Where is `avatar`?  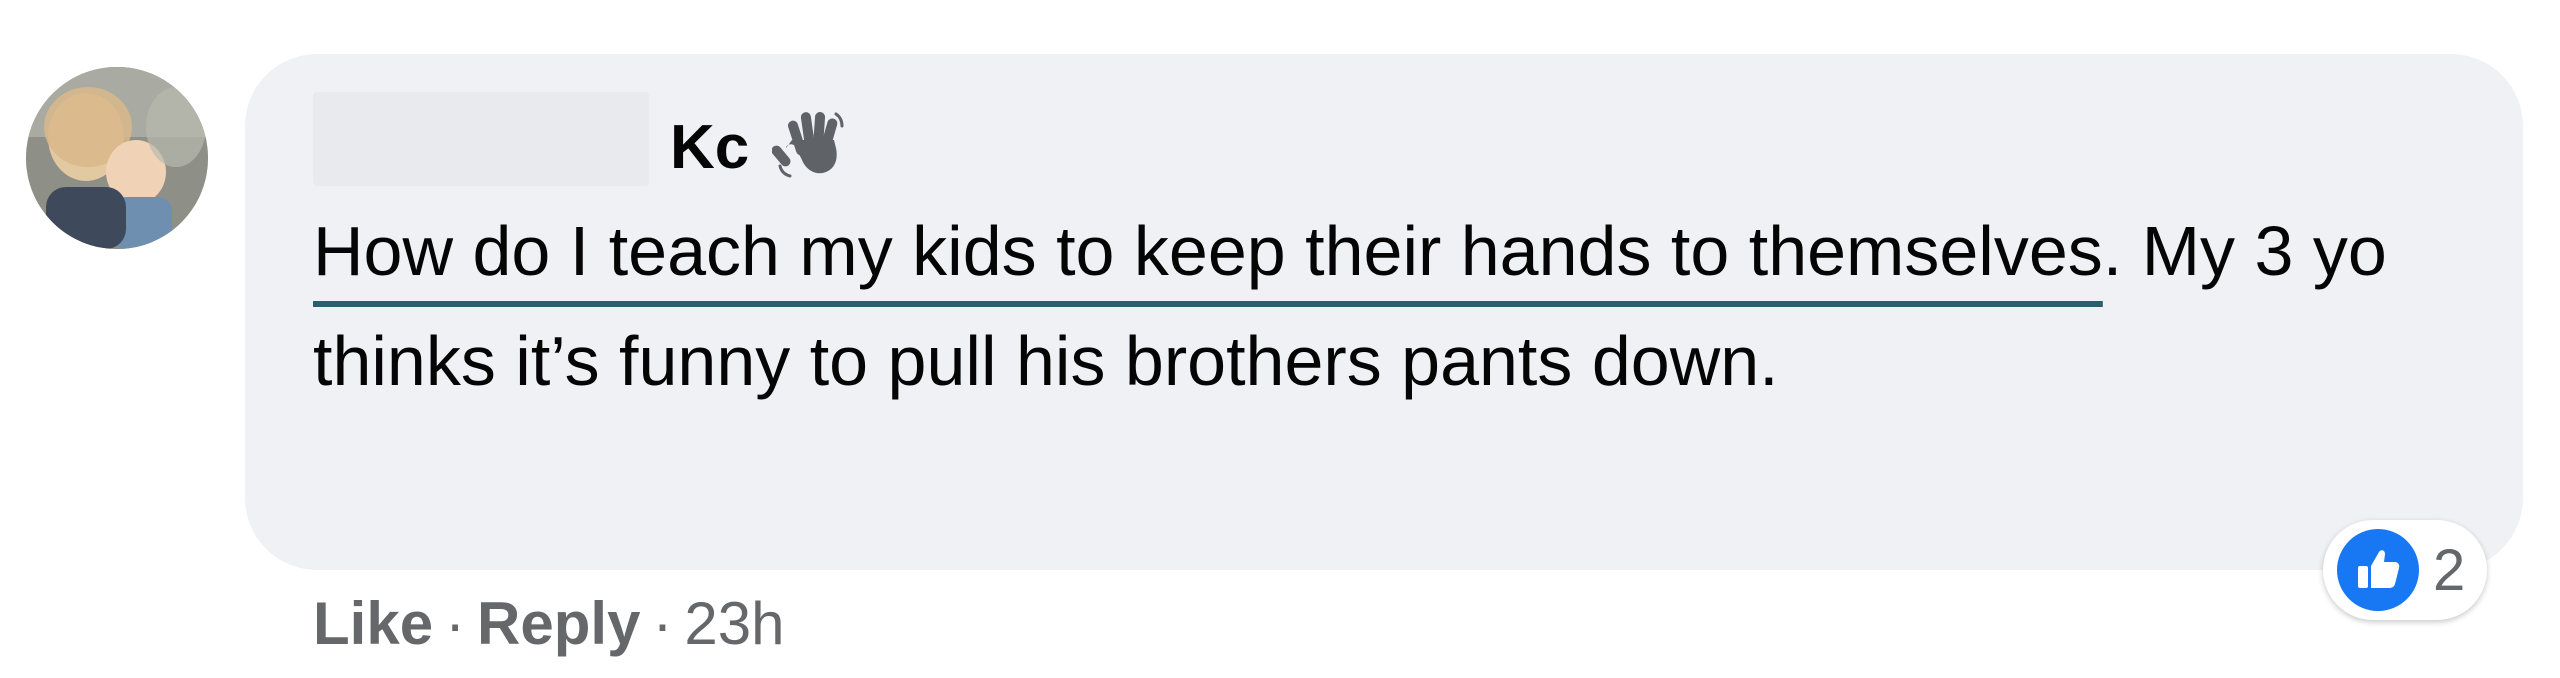
avatar is located at coordinates (117, 158).